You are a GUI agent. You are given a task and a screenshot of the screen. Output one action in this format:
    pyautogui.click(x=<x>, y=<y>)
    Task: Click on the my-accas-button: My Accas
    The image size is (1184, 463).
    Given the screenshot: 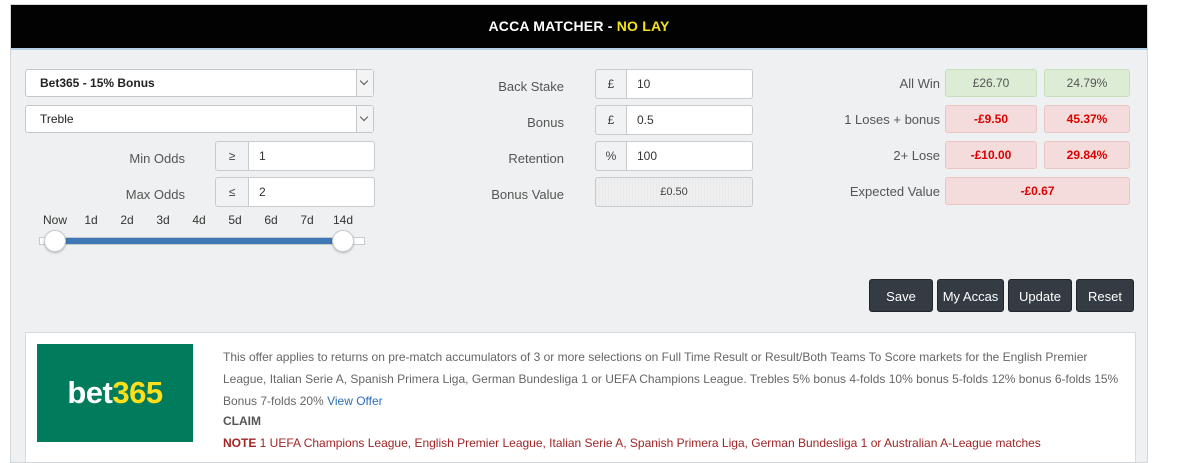 What is the action you would take?
    pyautogui.click(x=970, y=295)
    